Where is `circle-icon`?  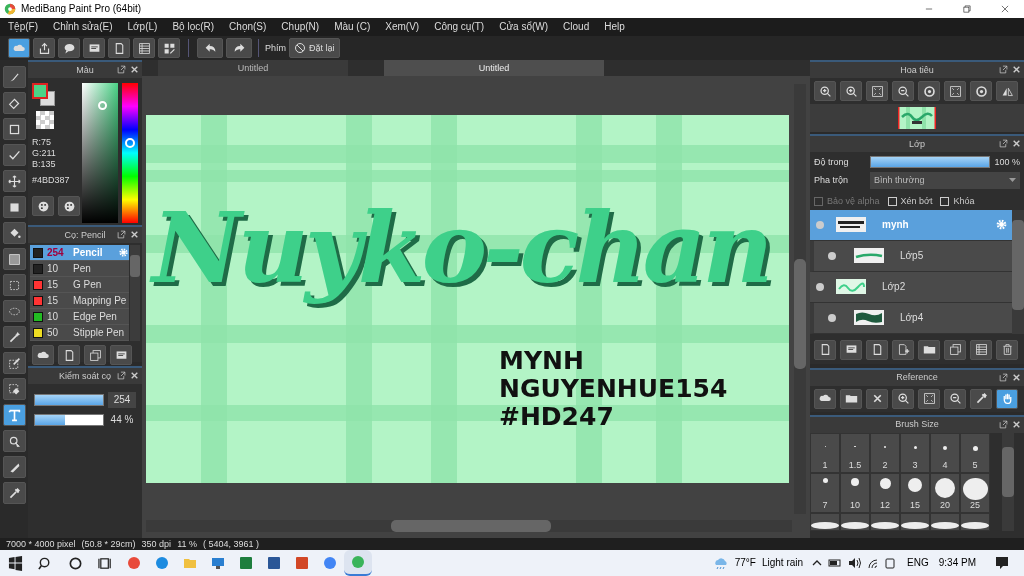
circle-icon is located at coordinates (75, 563).